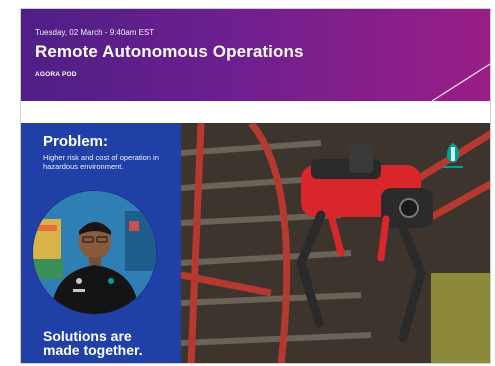  What do you see at coordinates (76, 141) in the screenshot?
I see `problem-heading: Problem:` at bounding box center [76, 141].